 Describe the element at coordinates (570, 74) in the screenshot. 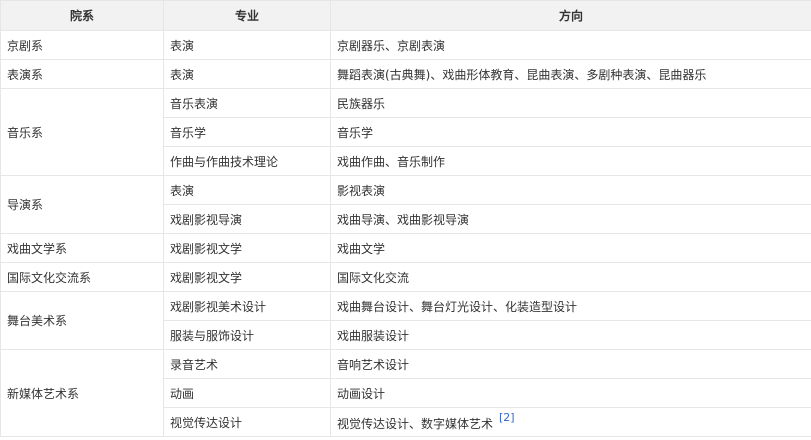

I see `direction-cell: 舞蹈表演(古典舞)、戏曲形体教育、昆曲表演、多剧种表演、昆曲器乐` at that location.